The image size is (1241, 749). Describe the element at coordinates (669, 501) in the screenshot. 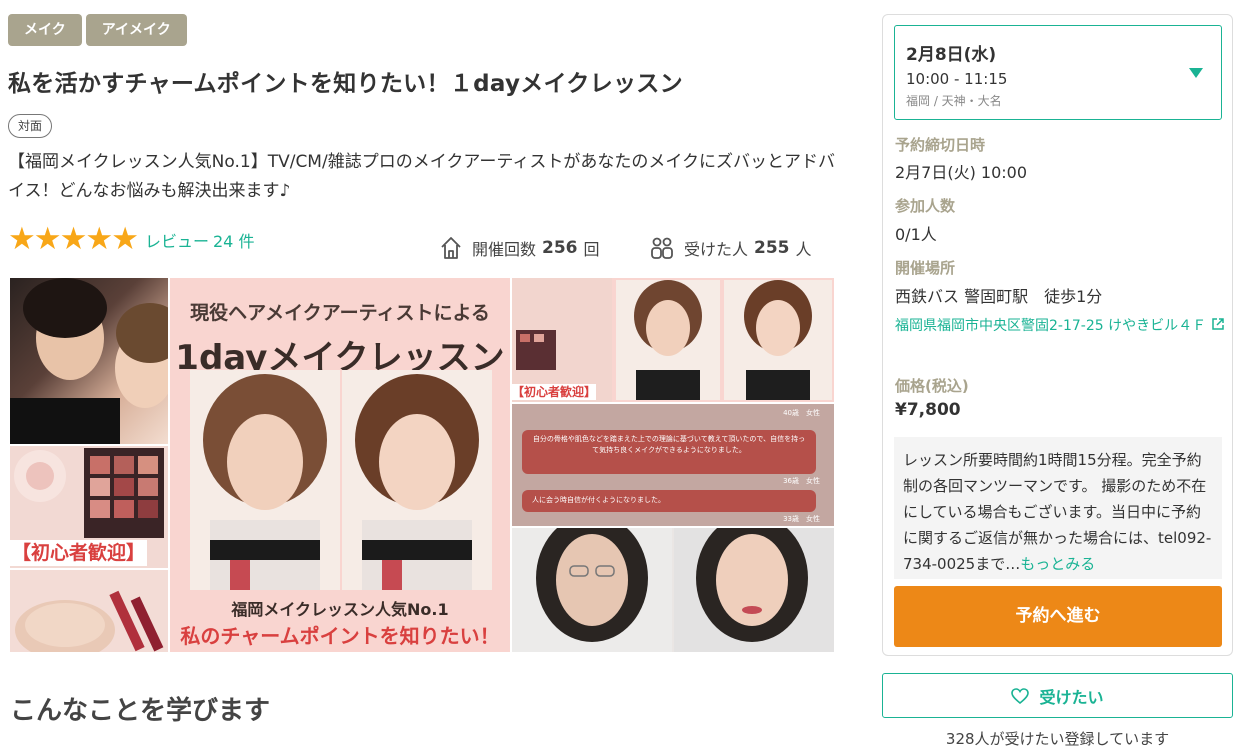

I see `review-bubble-2: 人に会う時自信が付くようになりました。` at that location.